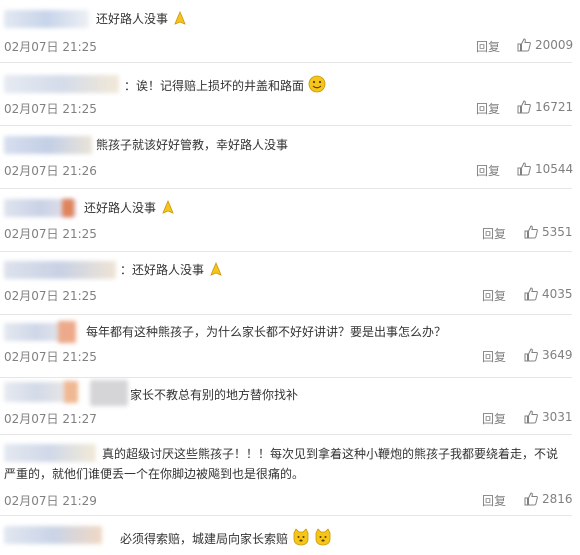  Describe the element at coordinates (214, 395) in the screenshot. I see `comment-text: 家长不教总有别的地方替你找补` at that location.